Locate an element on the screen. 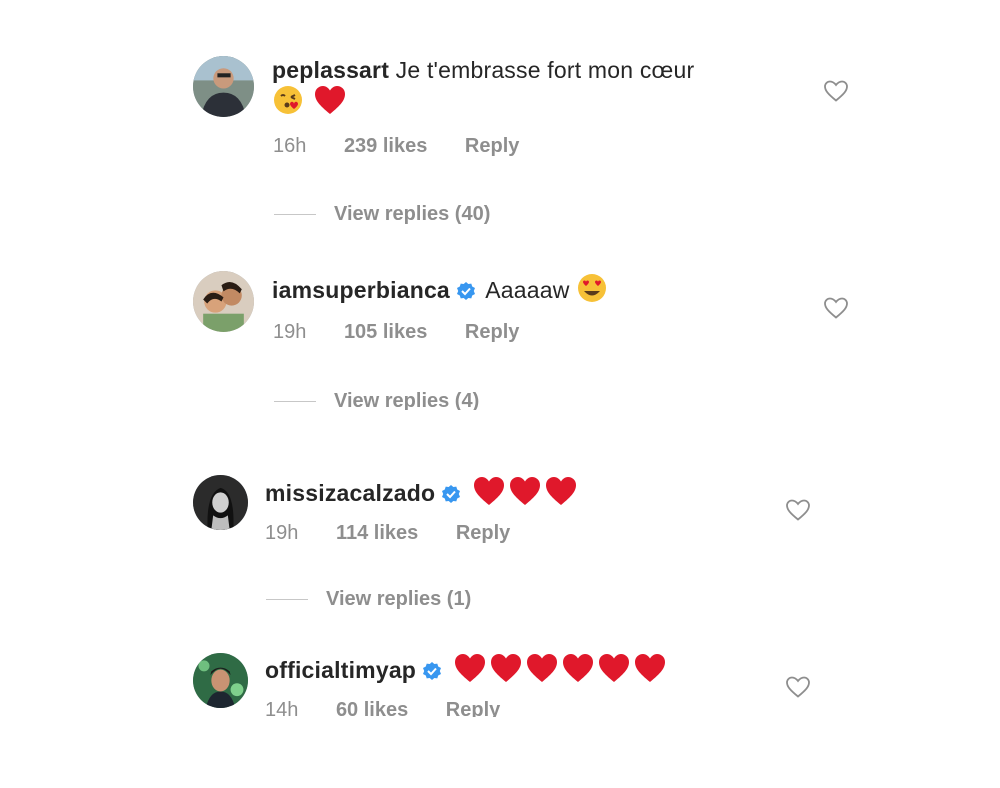 Image resolution: width=1000 pixels, height=788 pixels. comment-text: Aaaaaw is located at coordinates (527, 290).